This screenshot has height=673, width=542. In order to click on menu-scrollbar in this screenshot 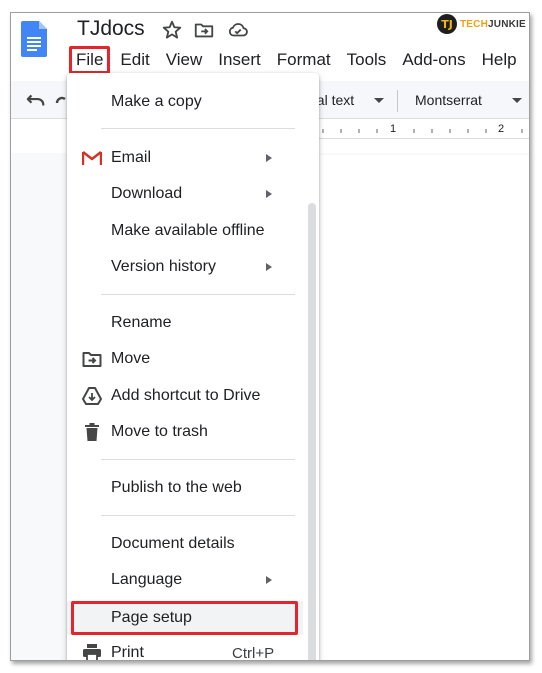, I will do `click(312, 431)`.